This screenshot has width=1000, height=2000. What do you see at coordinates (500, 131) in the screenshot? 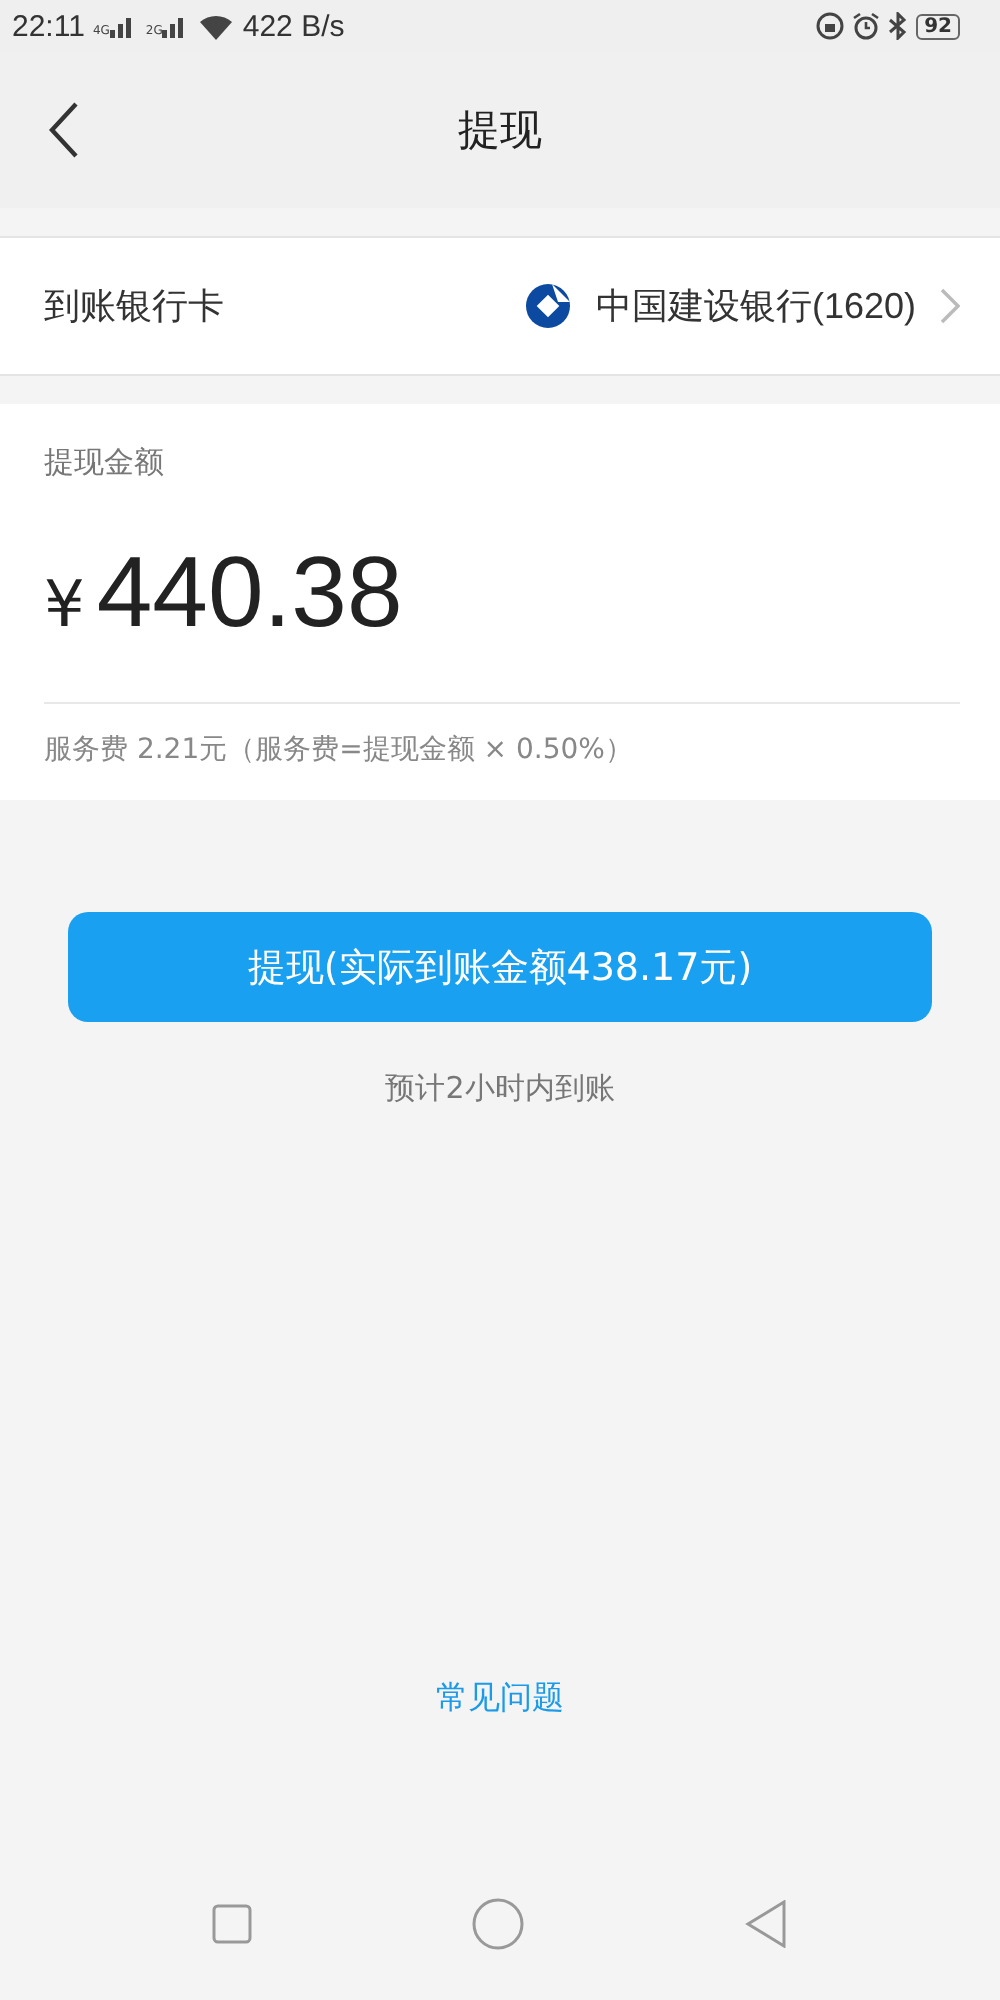
I see `page-title: 提现` at bounding box center [500, 131].